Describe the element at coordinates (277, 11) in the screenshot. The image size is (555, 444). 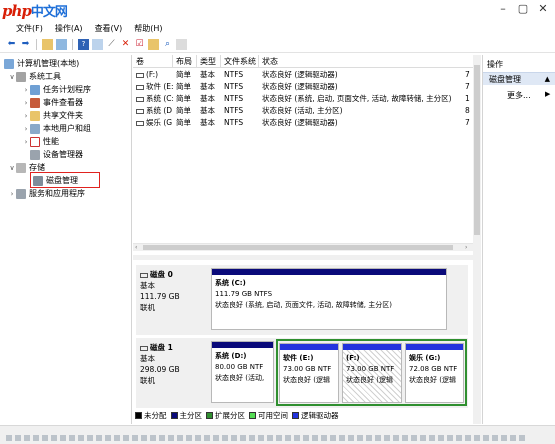
I see `title-bar: php中文网 – ▢ ✕` at that location.